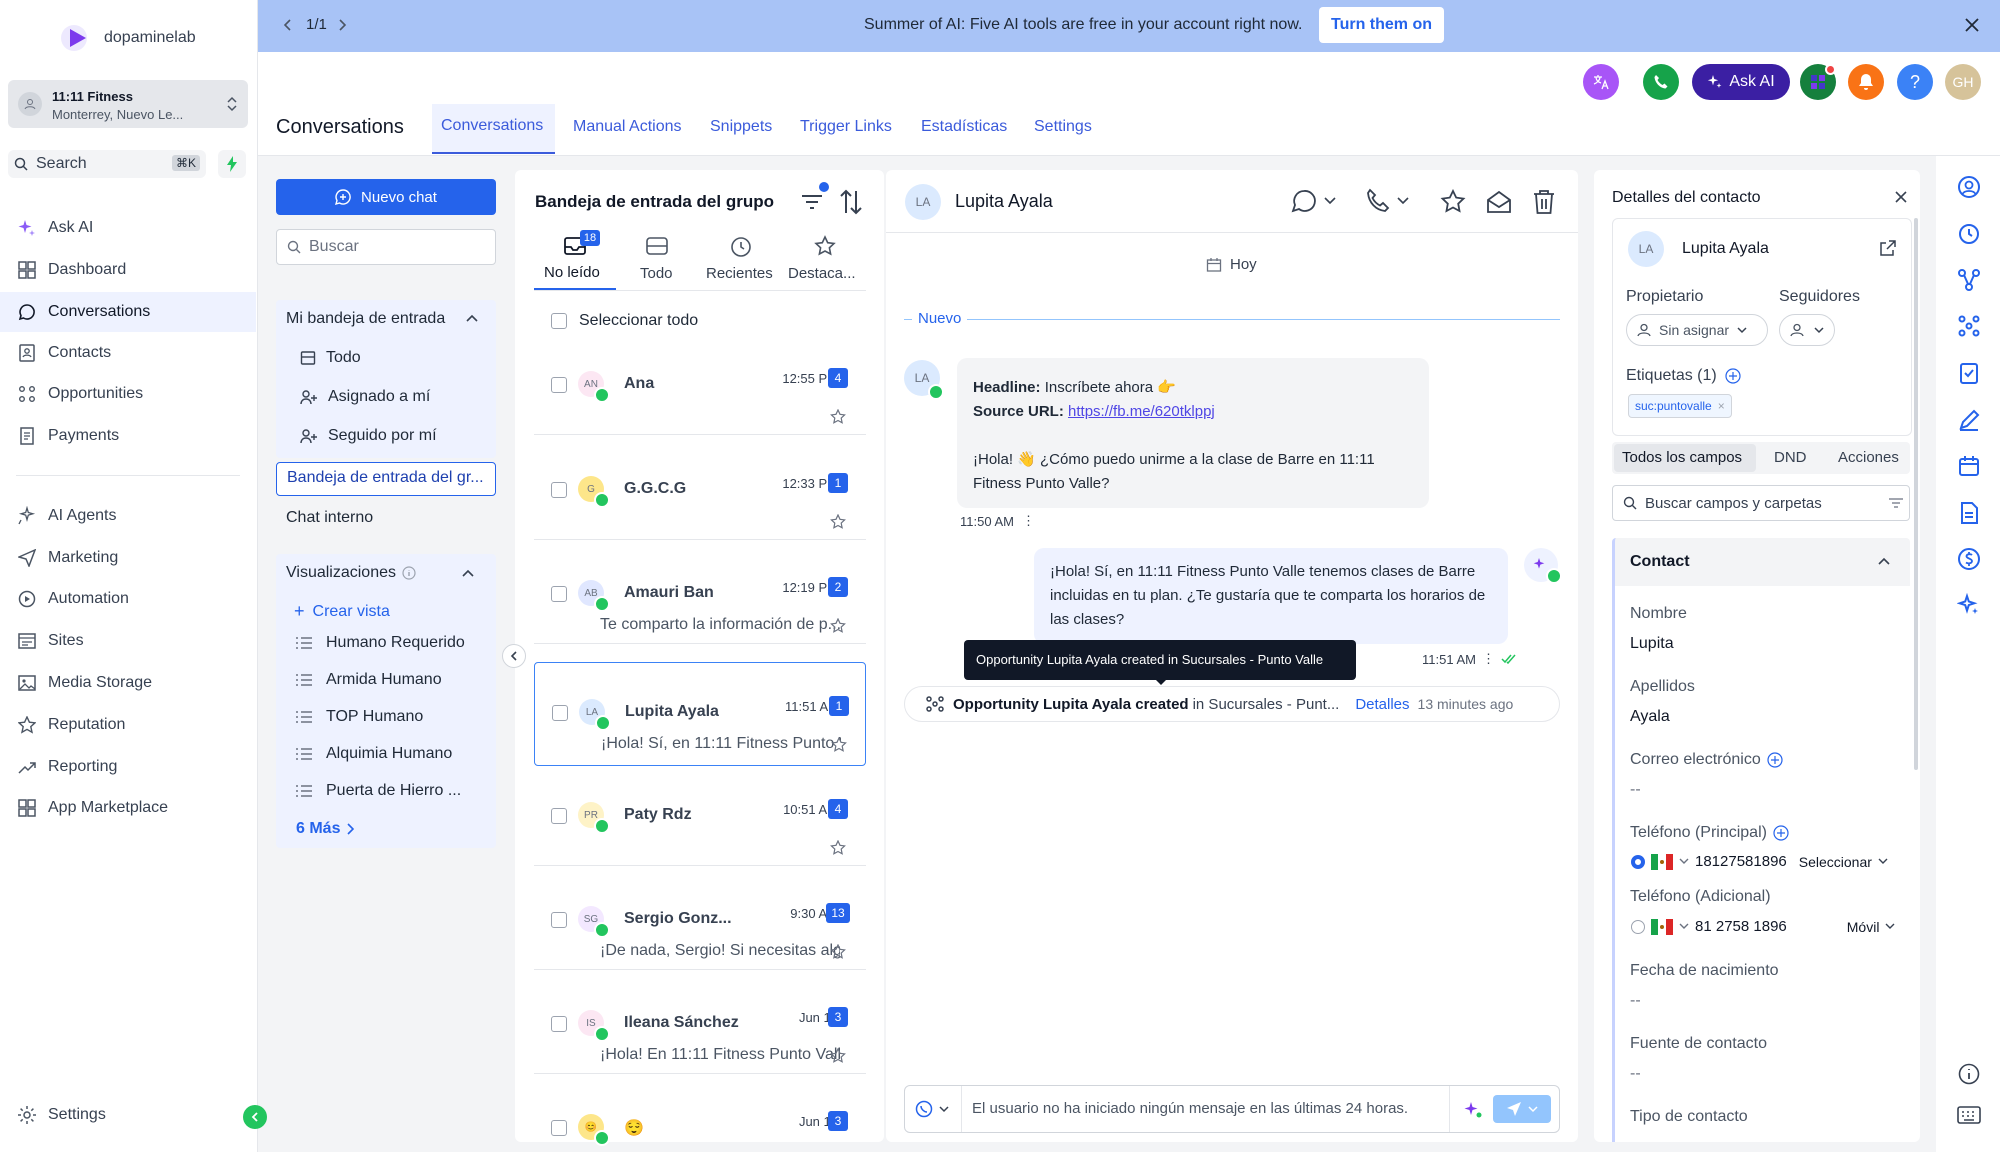 The height and width of the screenshot is (1152, 2000). Describe the element at coordinates (741, 261) in the screenshot. I see `tab-recent: Recientes` at that location.